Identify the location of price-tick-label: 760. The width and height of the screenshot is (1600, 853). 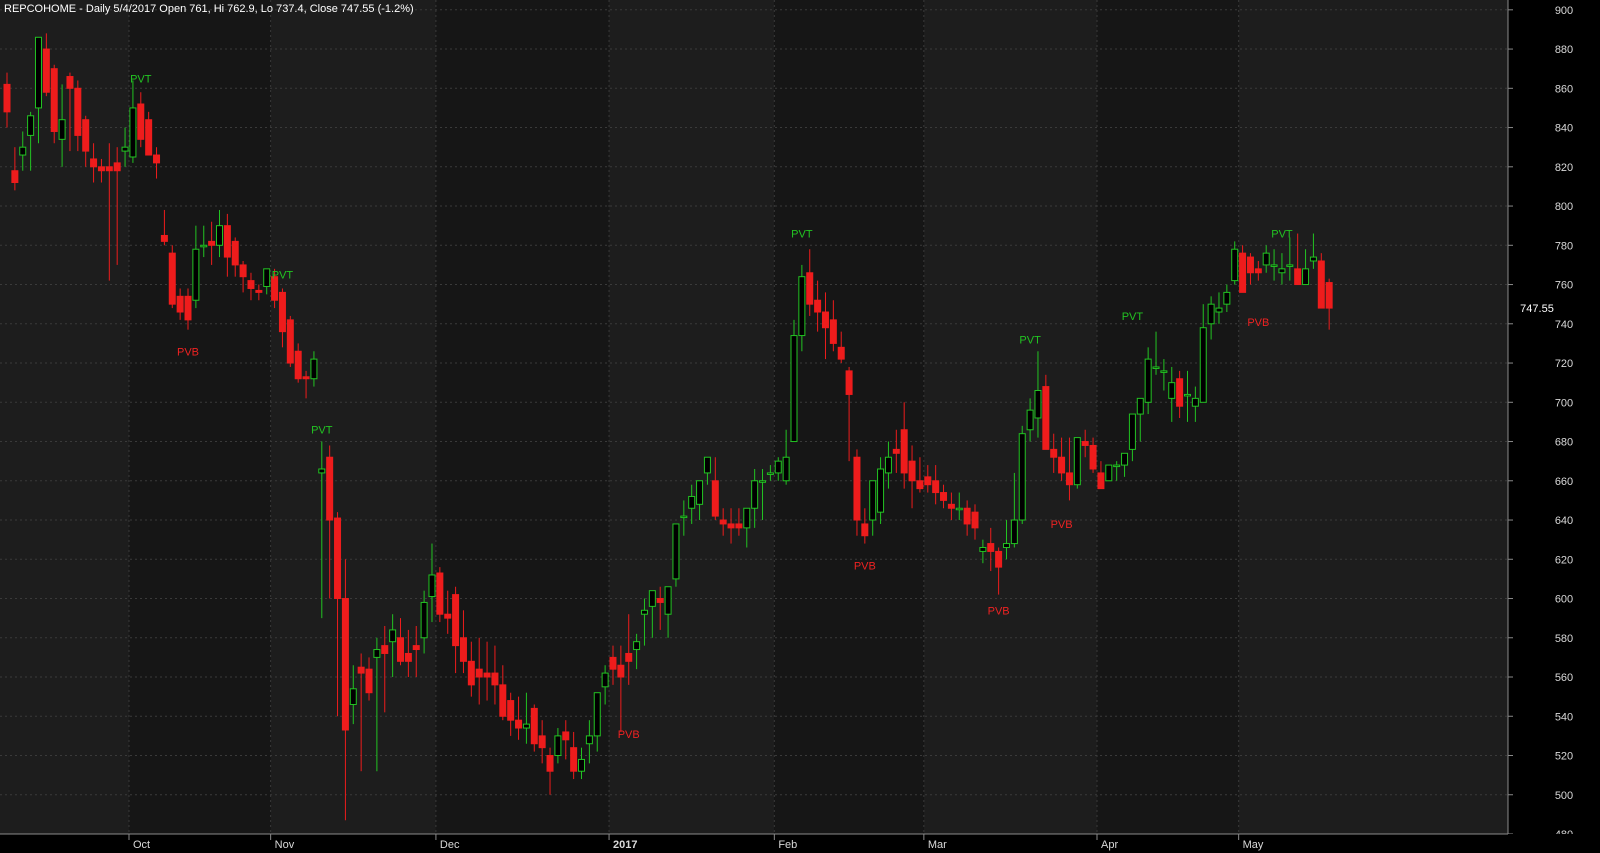
(1564, 286).